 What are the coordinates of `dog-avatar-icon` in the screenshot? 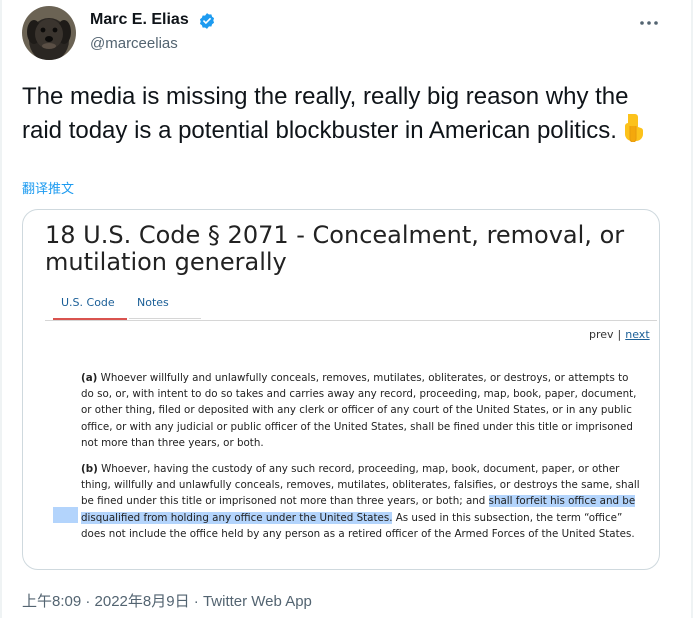 It's located at (49, 33).